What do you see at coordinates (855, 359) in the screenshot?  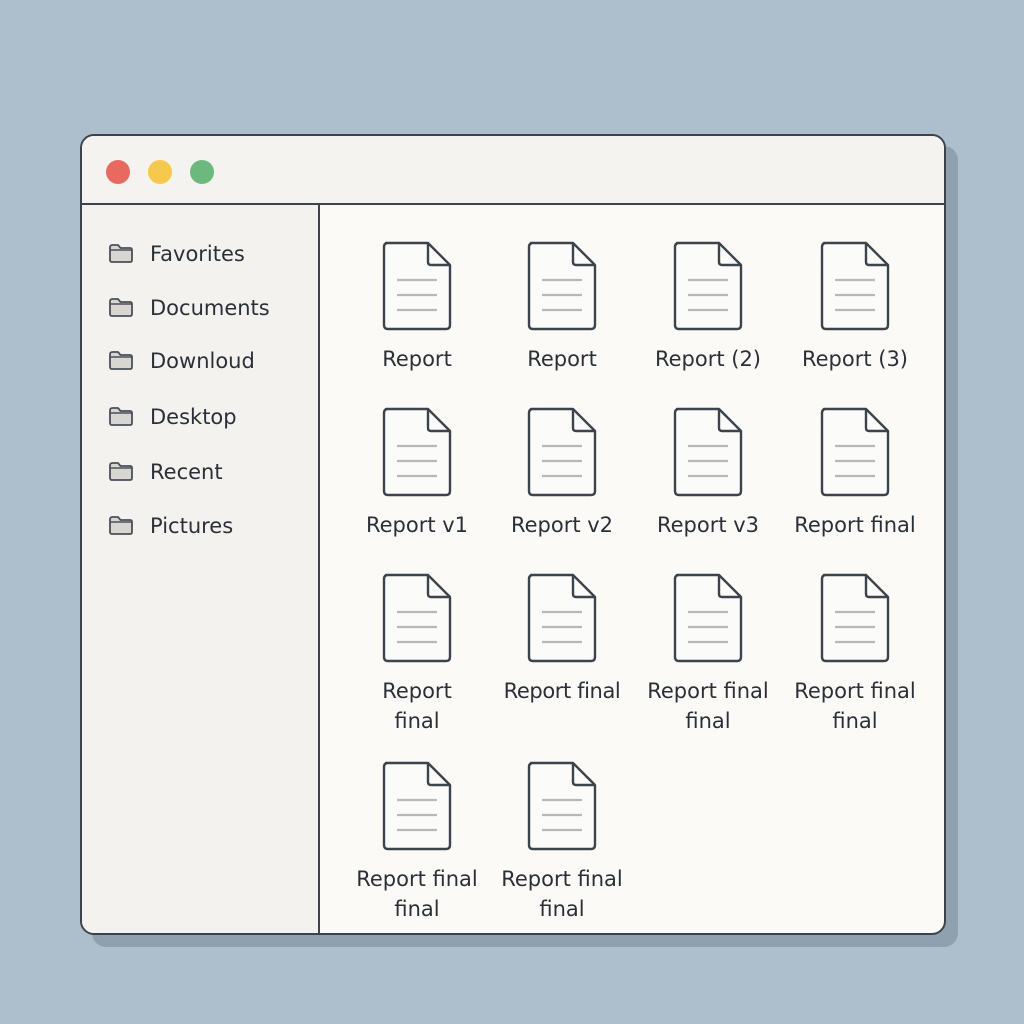 I see `file-name: Report (3)` at bounding box center [855, 359].